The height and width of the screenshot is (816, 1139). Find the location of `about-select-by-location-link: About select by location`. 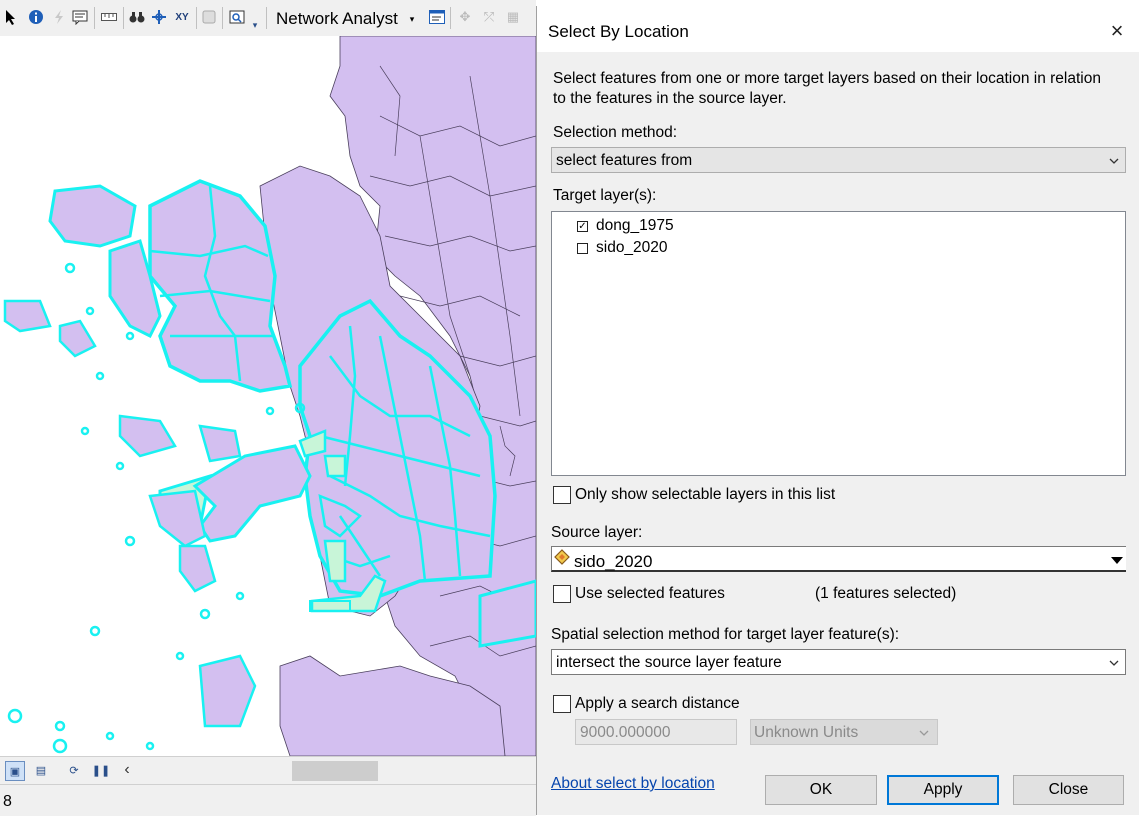

about-select-by-location-link: About select by location is located at coordinates (633, 784).